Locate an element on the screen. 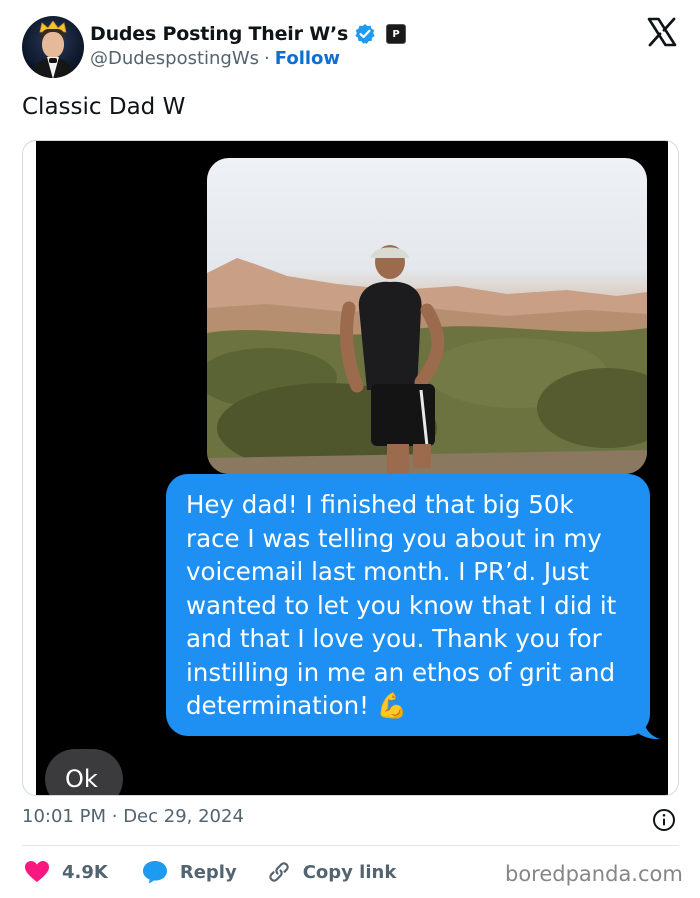 The width and height of the screenshot is (700, 898). message-line: race I was telling you about in my is located at coordinates (394, 538).